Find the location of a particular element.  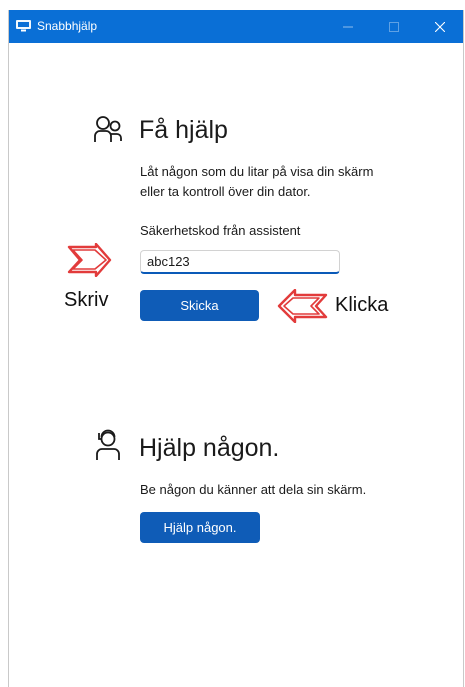

minimize-icon is located at coordinates (348, 26).